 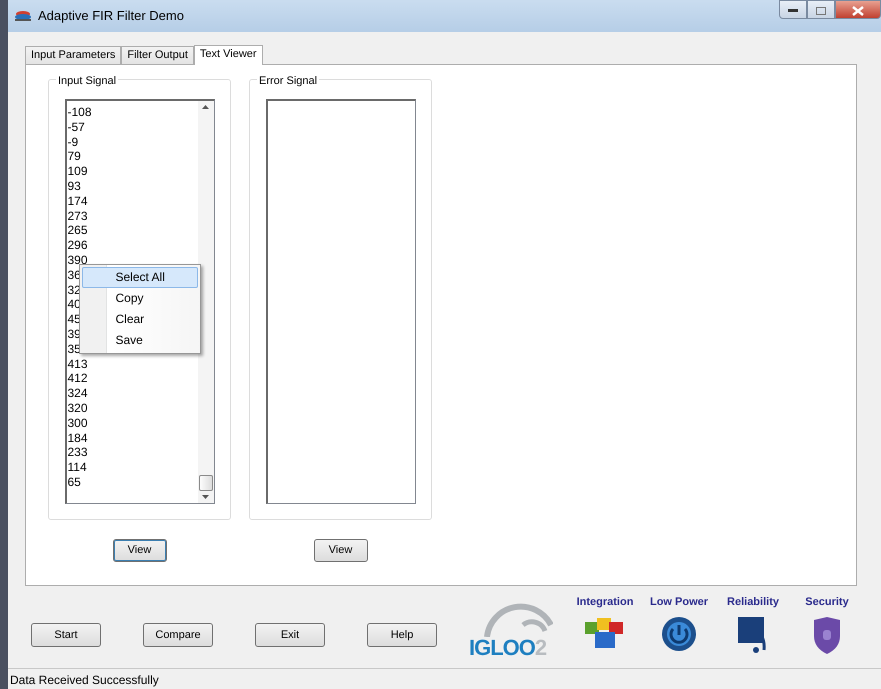 What do you see at coordinates (228, 55) in the screenshot?
I see `tab: Text Viewer` at bounding box center [228, 55].